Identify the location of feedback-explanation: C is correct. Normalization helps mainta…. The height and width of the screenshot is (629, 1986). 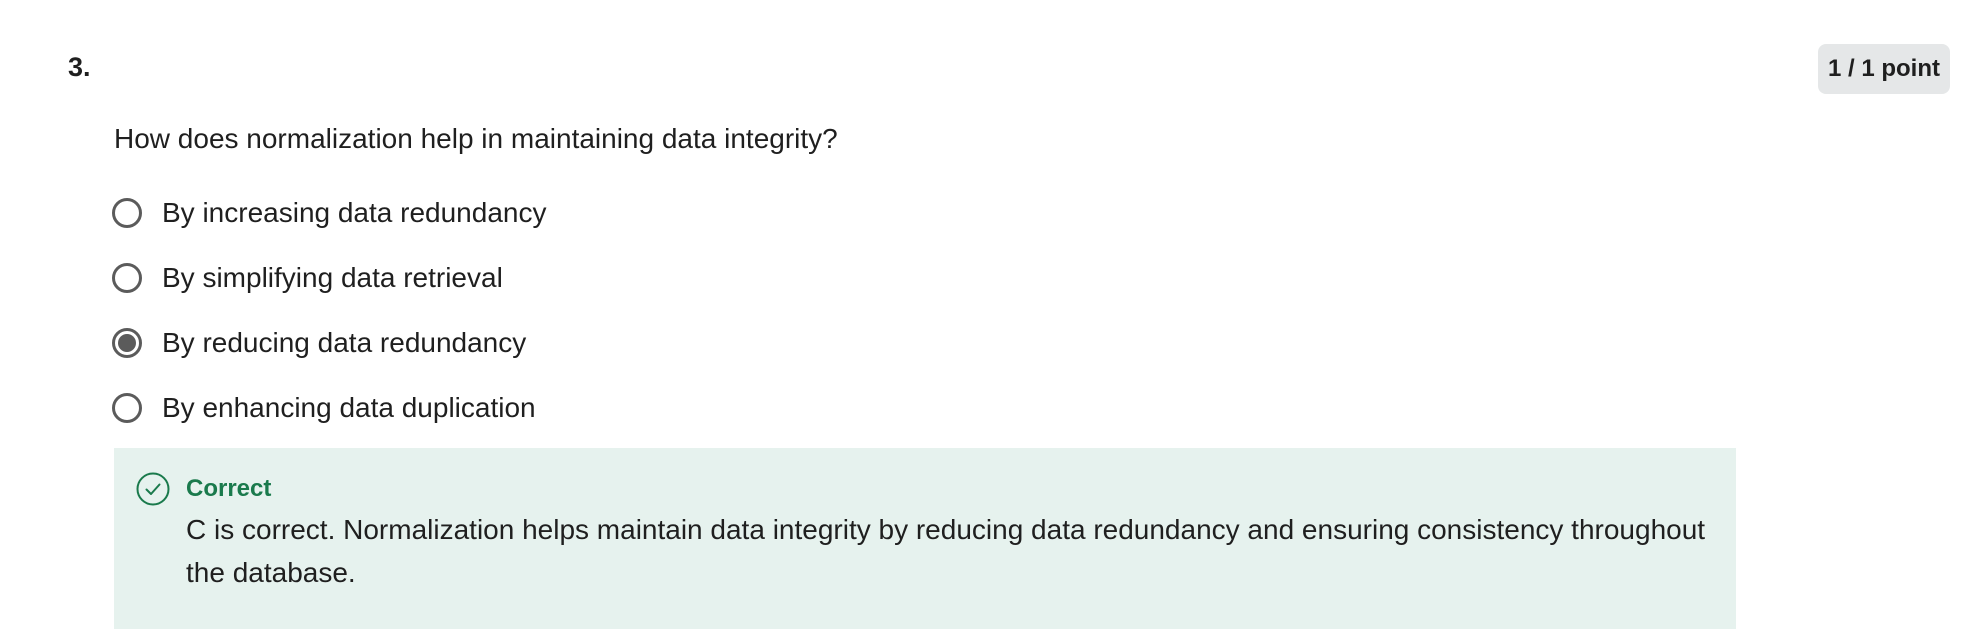
(946, 551).